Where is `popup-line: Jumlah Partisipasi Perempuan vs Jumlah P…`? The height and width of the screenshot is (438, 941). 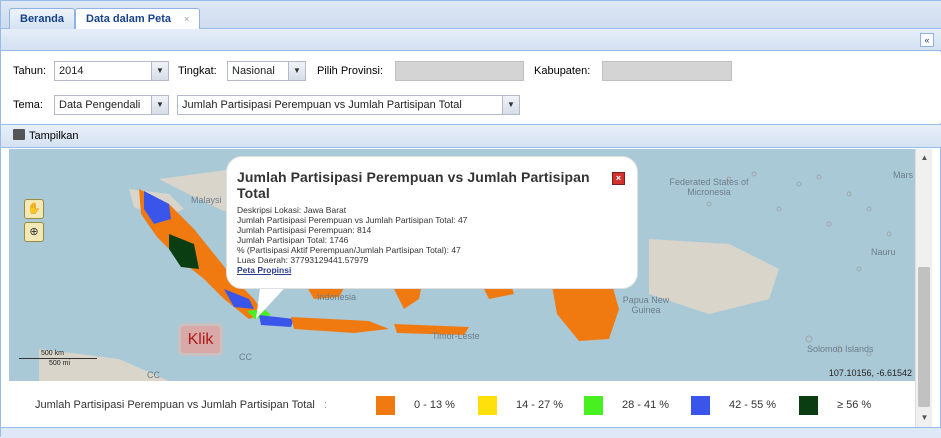 popup-line: Jumlah Partisipasi Perempuan vs Jumlah P… is located at coordinates (352, 220).